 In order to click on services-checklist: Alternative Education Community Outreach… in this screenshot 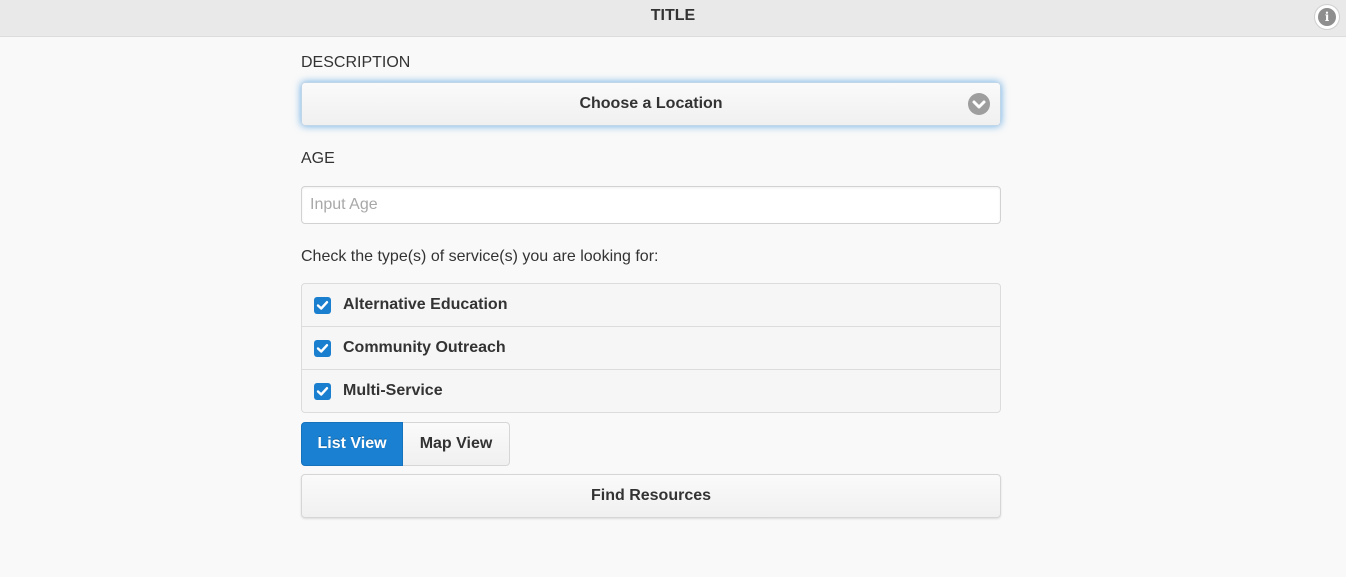, I will do `click(651, 348)`.